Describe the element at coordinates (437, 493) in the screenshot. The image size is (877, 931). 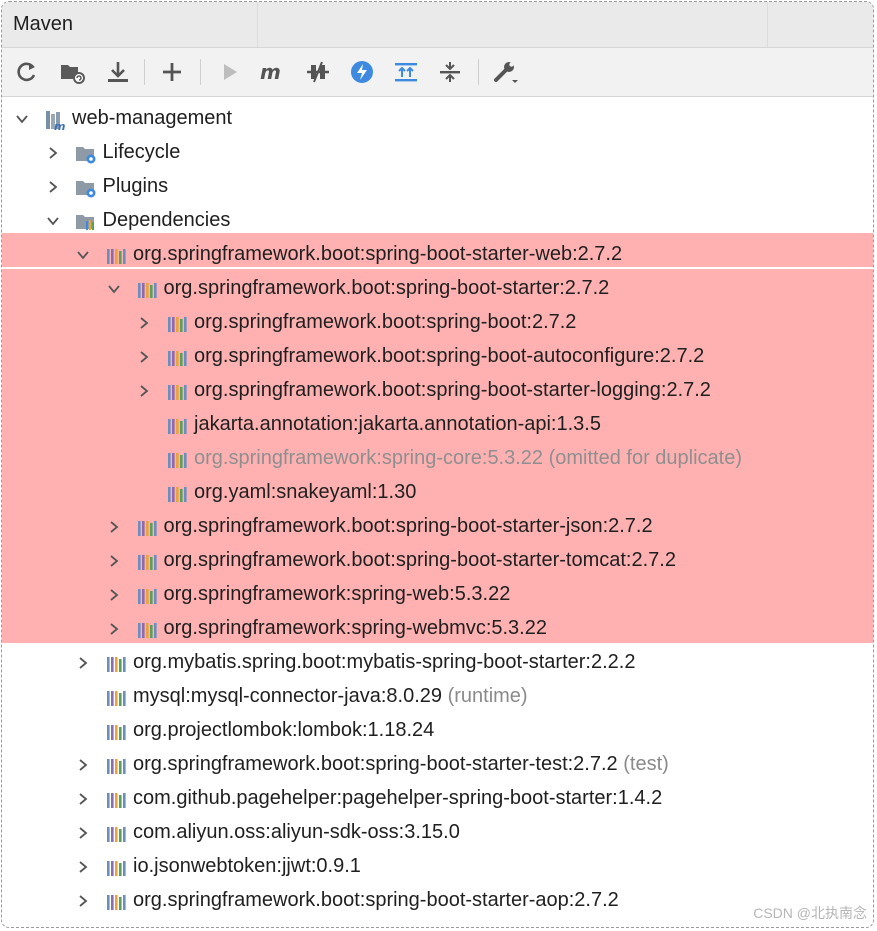
I see `tree-row: org.yaml:snakeyaml:1.30` at that location.